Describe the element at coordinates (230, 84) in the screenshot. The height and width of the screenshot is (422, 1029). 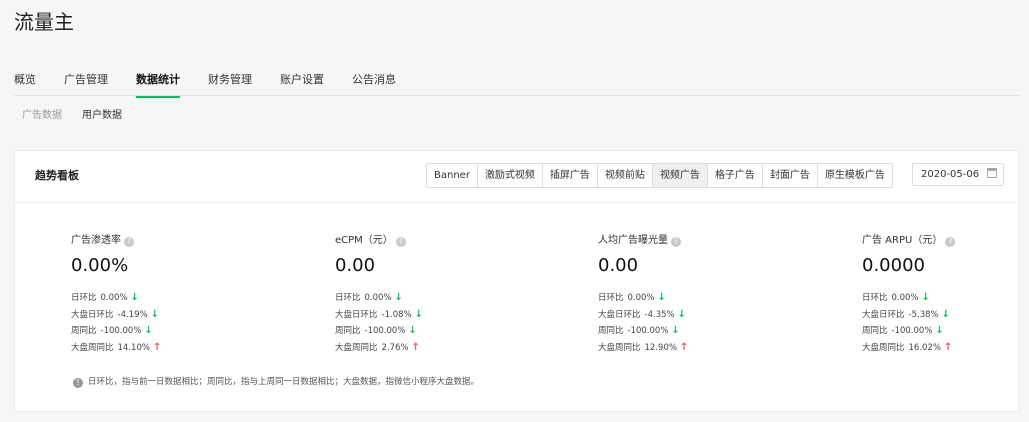
I see `main-tab: 财务管理` at that location.